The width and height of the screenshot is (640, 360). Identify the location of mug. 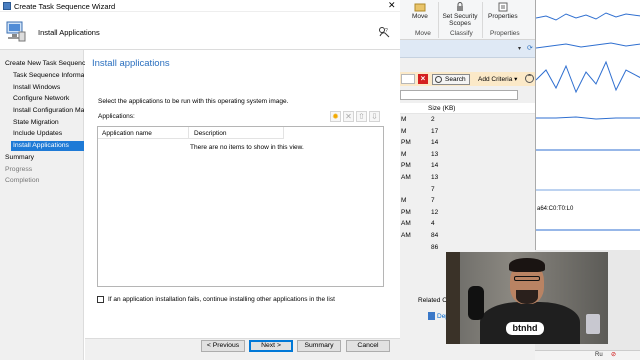
(593, 324).